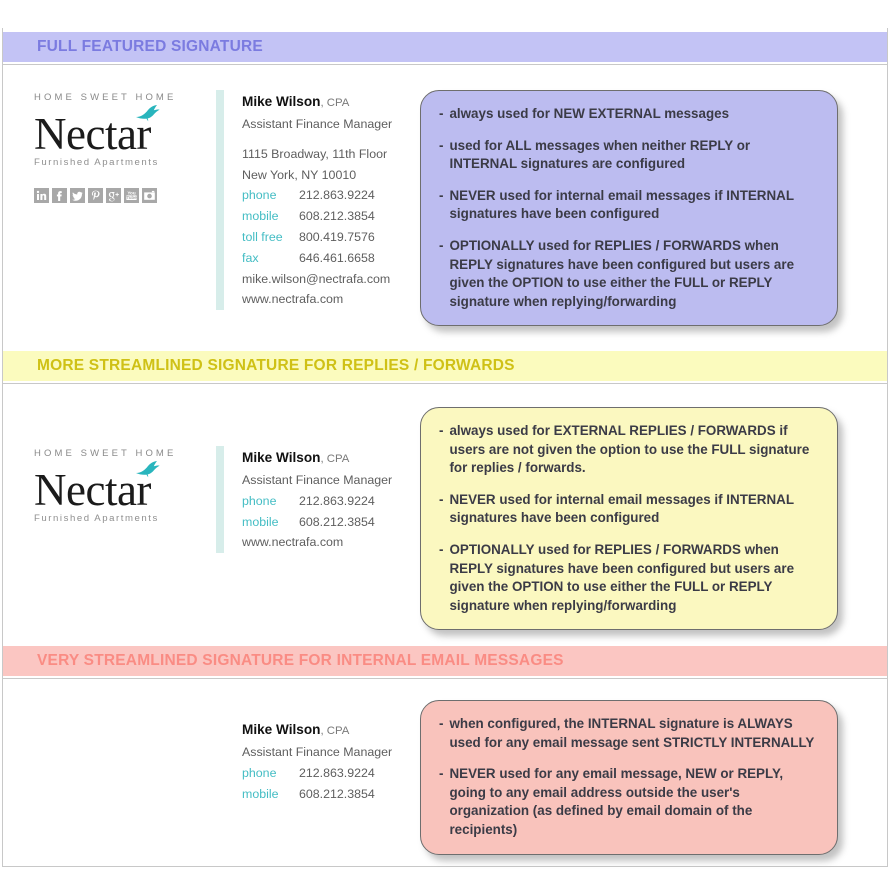  I want to click on signature-address-line2: New York, NY 10010, so click(299, 174).